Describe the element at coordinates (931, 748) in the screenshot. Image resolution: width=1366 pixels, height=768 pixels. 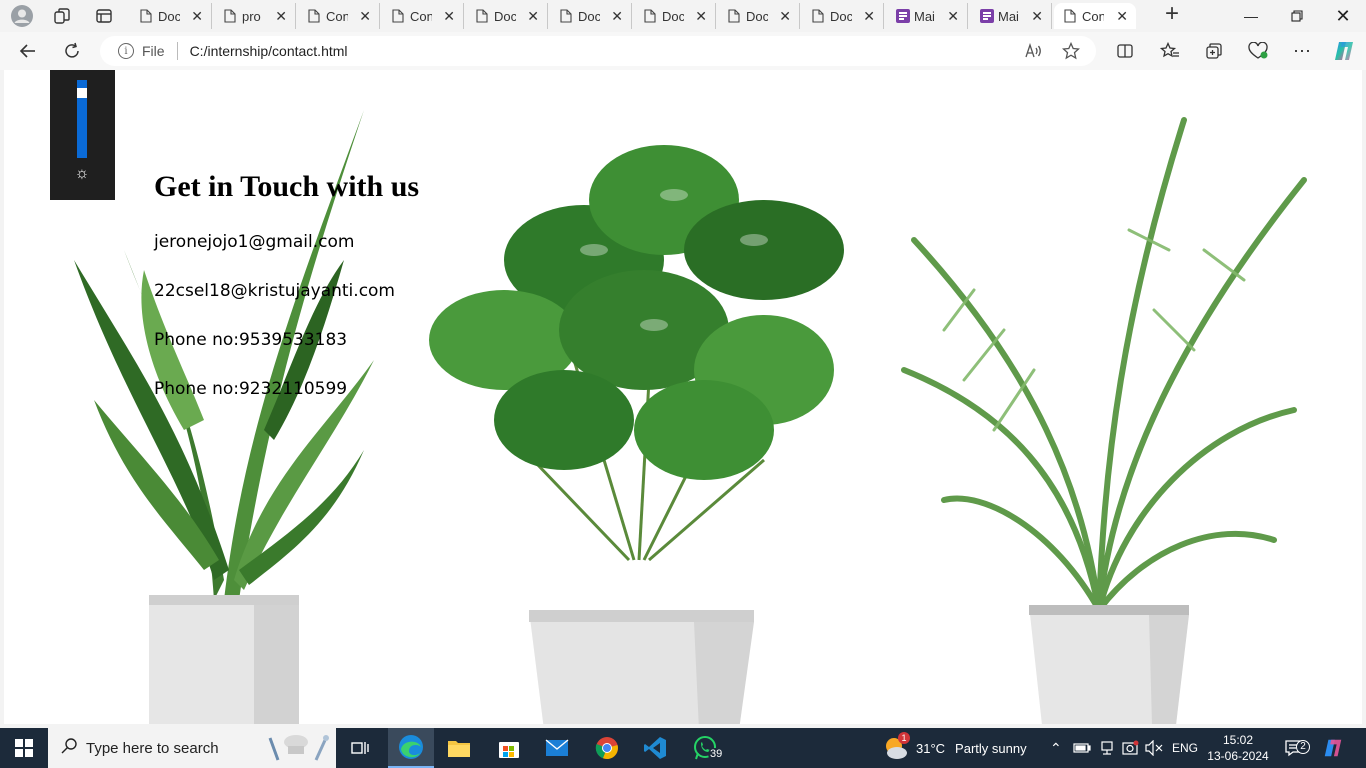
I see `weather-temp: 31°C` at that location.